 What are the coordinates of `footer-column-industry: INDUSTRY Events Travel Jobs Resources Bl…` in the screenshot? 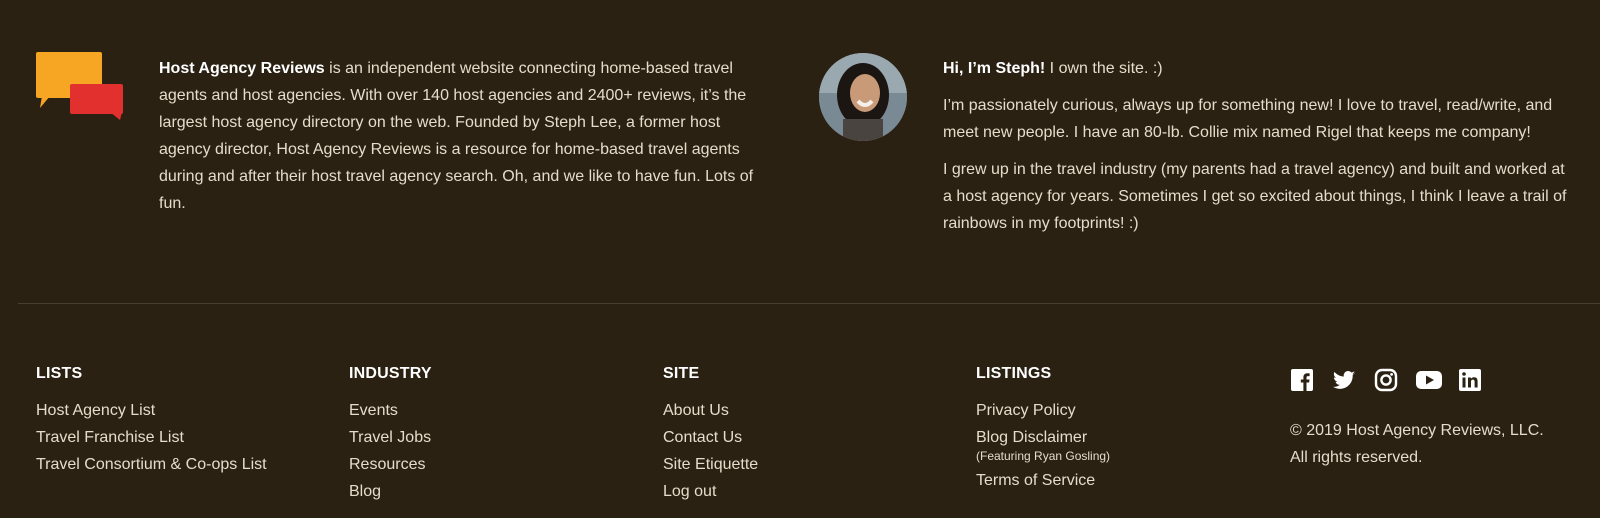 It's located at (390, 435).